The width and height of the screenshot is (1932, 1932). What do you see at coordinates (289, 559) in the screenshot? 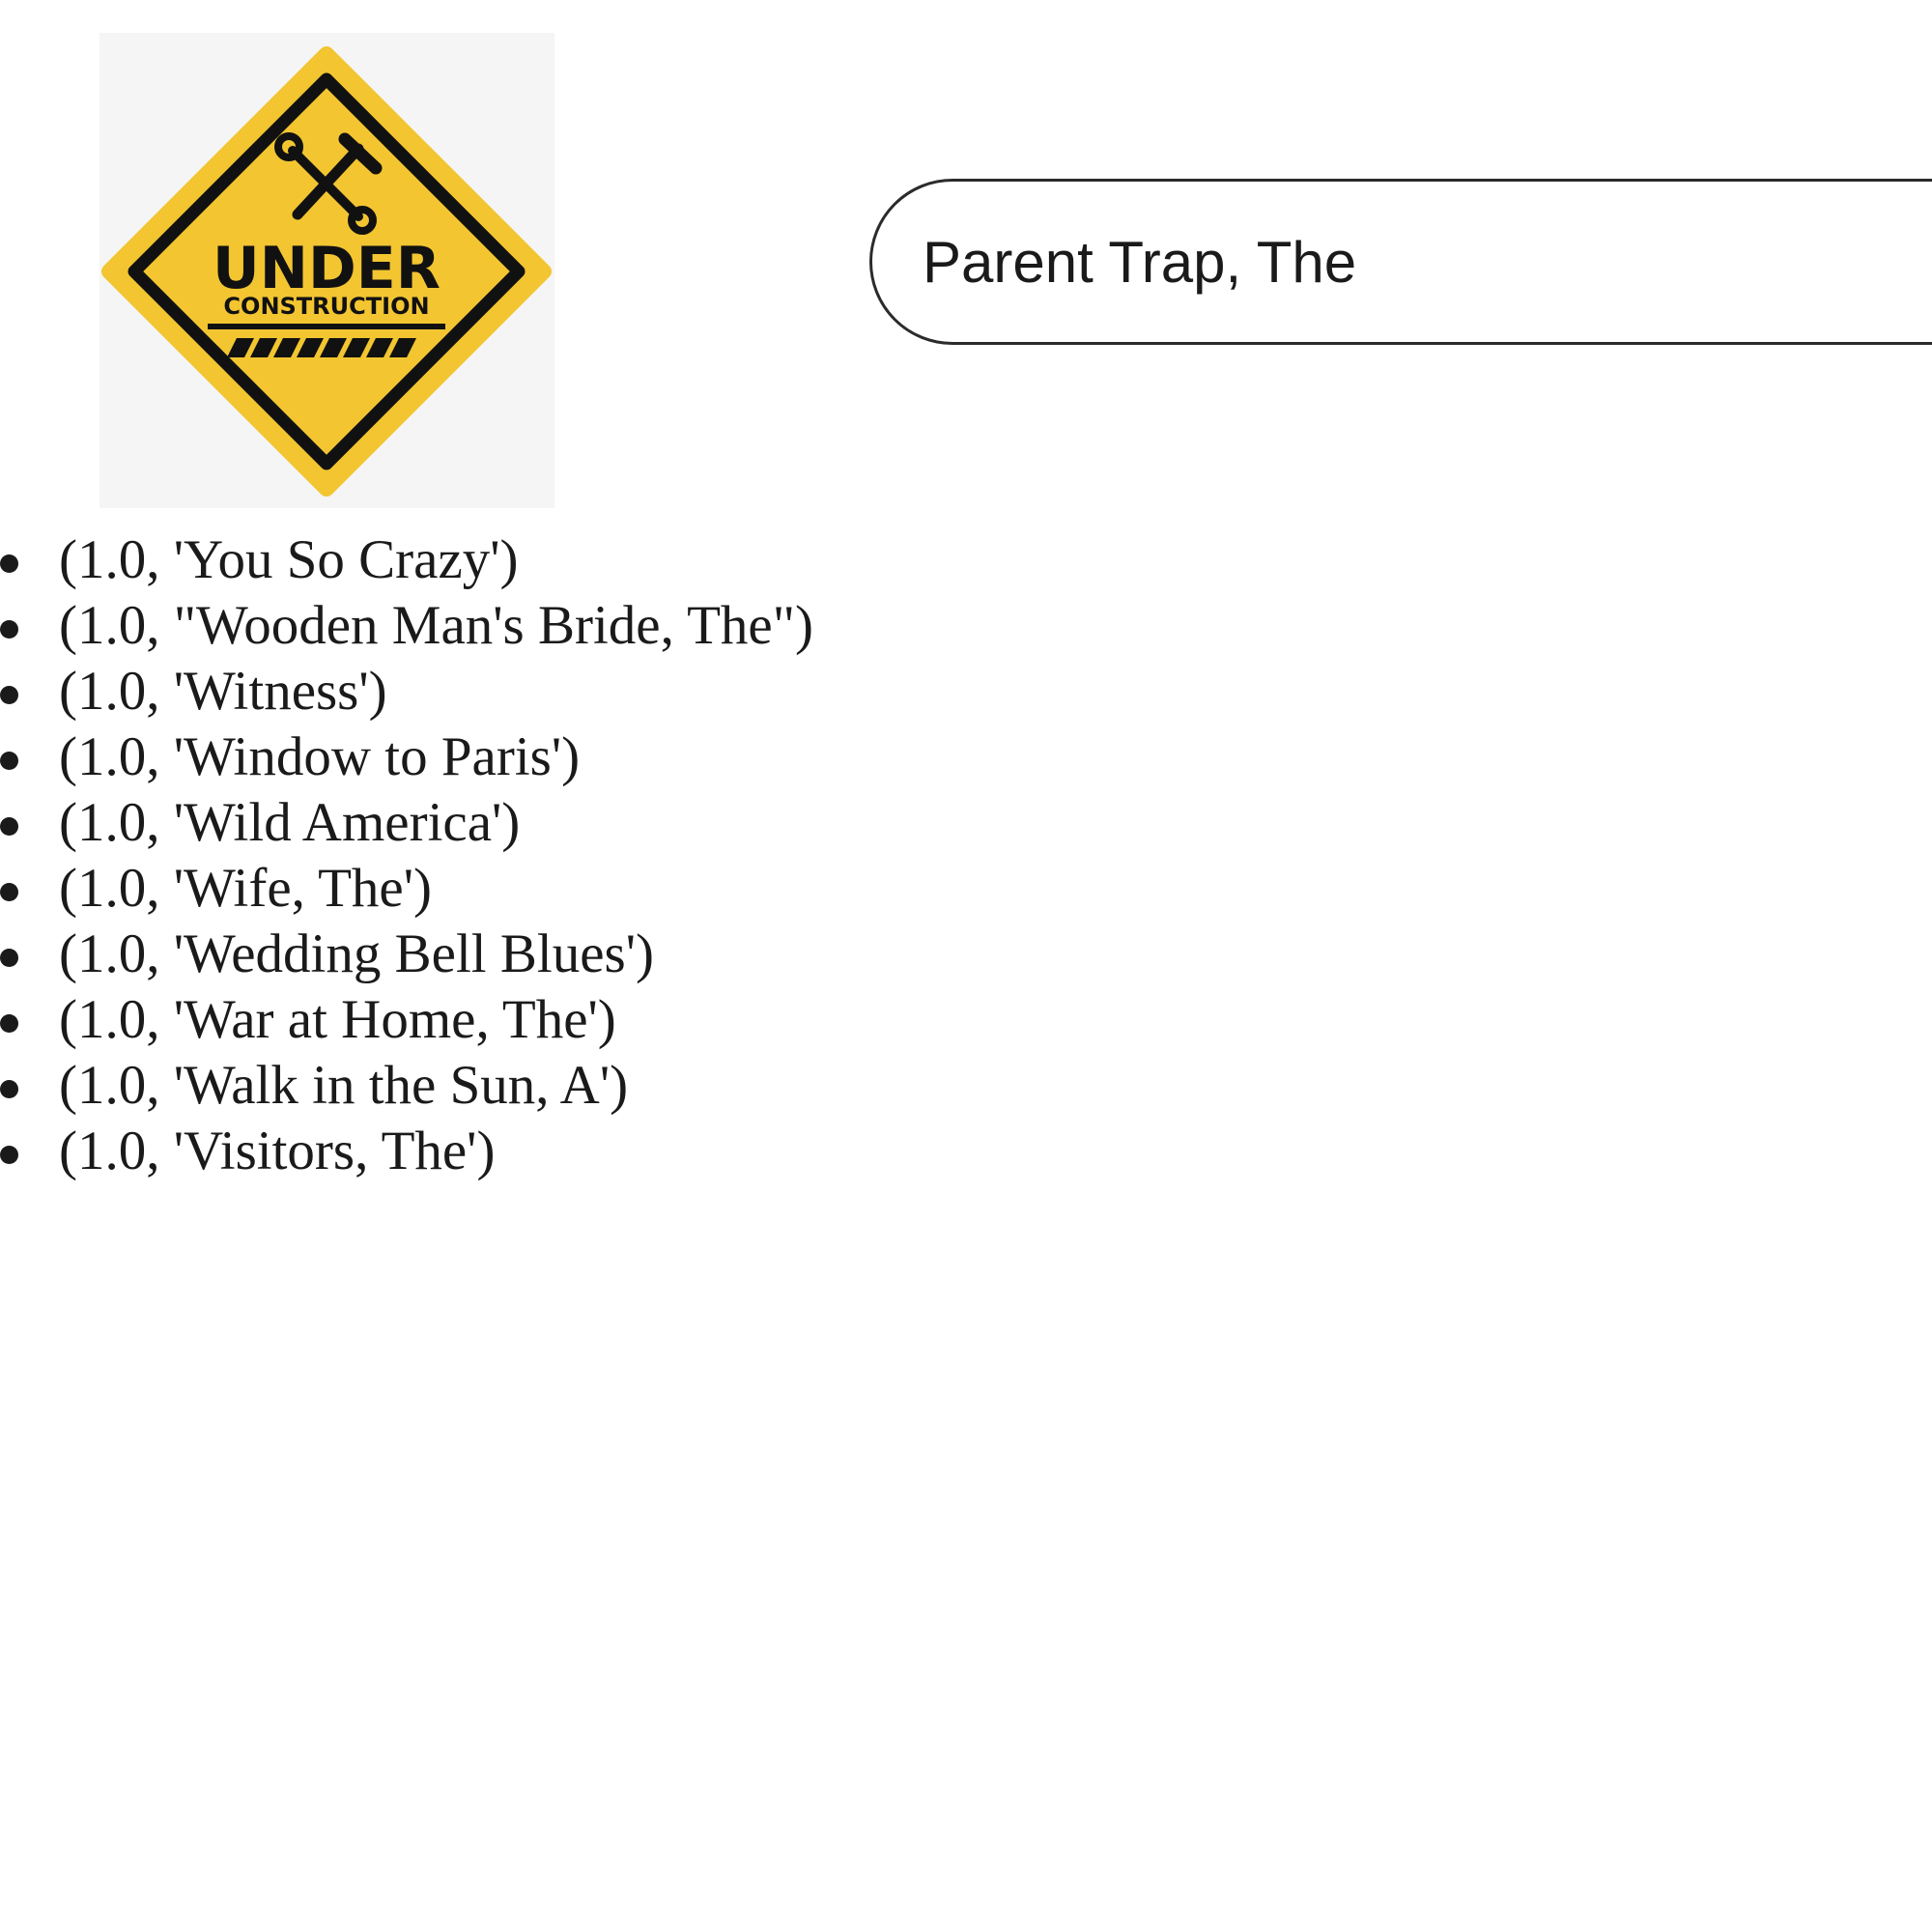
I see `result-label: (1.0, 'You So Crazy')` at bounding box center [289, 559].